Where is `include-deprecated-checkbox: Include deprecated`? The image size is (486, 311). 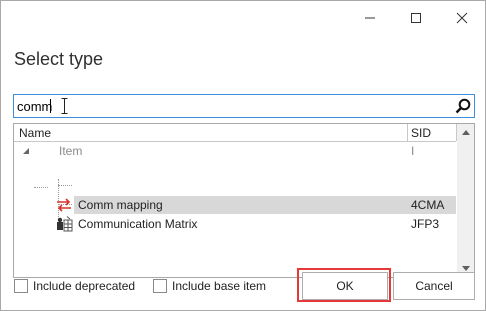
include-deprecated-checkbox: Include deprecated is located at coordinates (74, 286).